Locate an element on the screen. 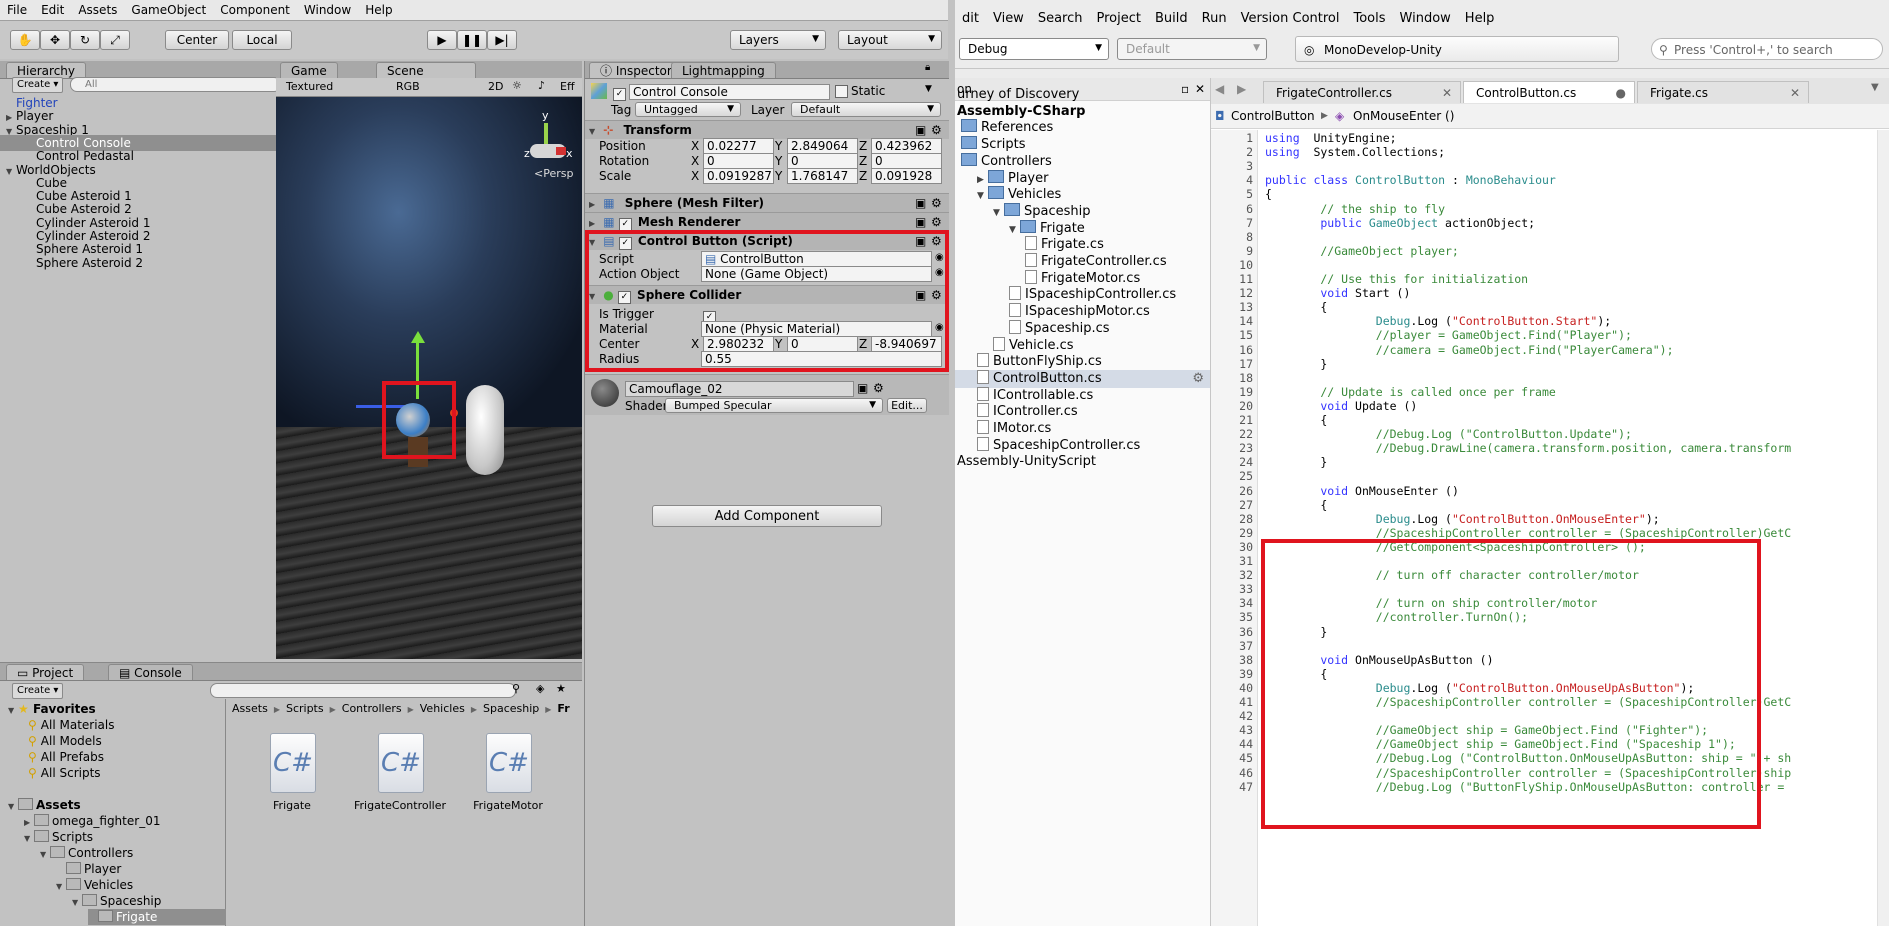 This screenshot has width=1889, height=926. solution-item: Frigate.cs is located at coordinates (1082, 245).